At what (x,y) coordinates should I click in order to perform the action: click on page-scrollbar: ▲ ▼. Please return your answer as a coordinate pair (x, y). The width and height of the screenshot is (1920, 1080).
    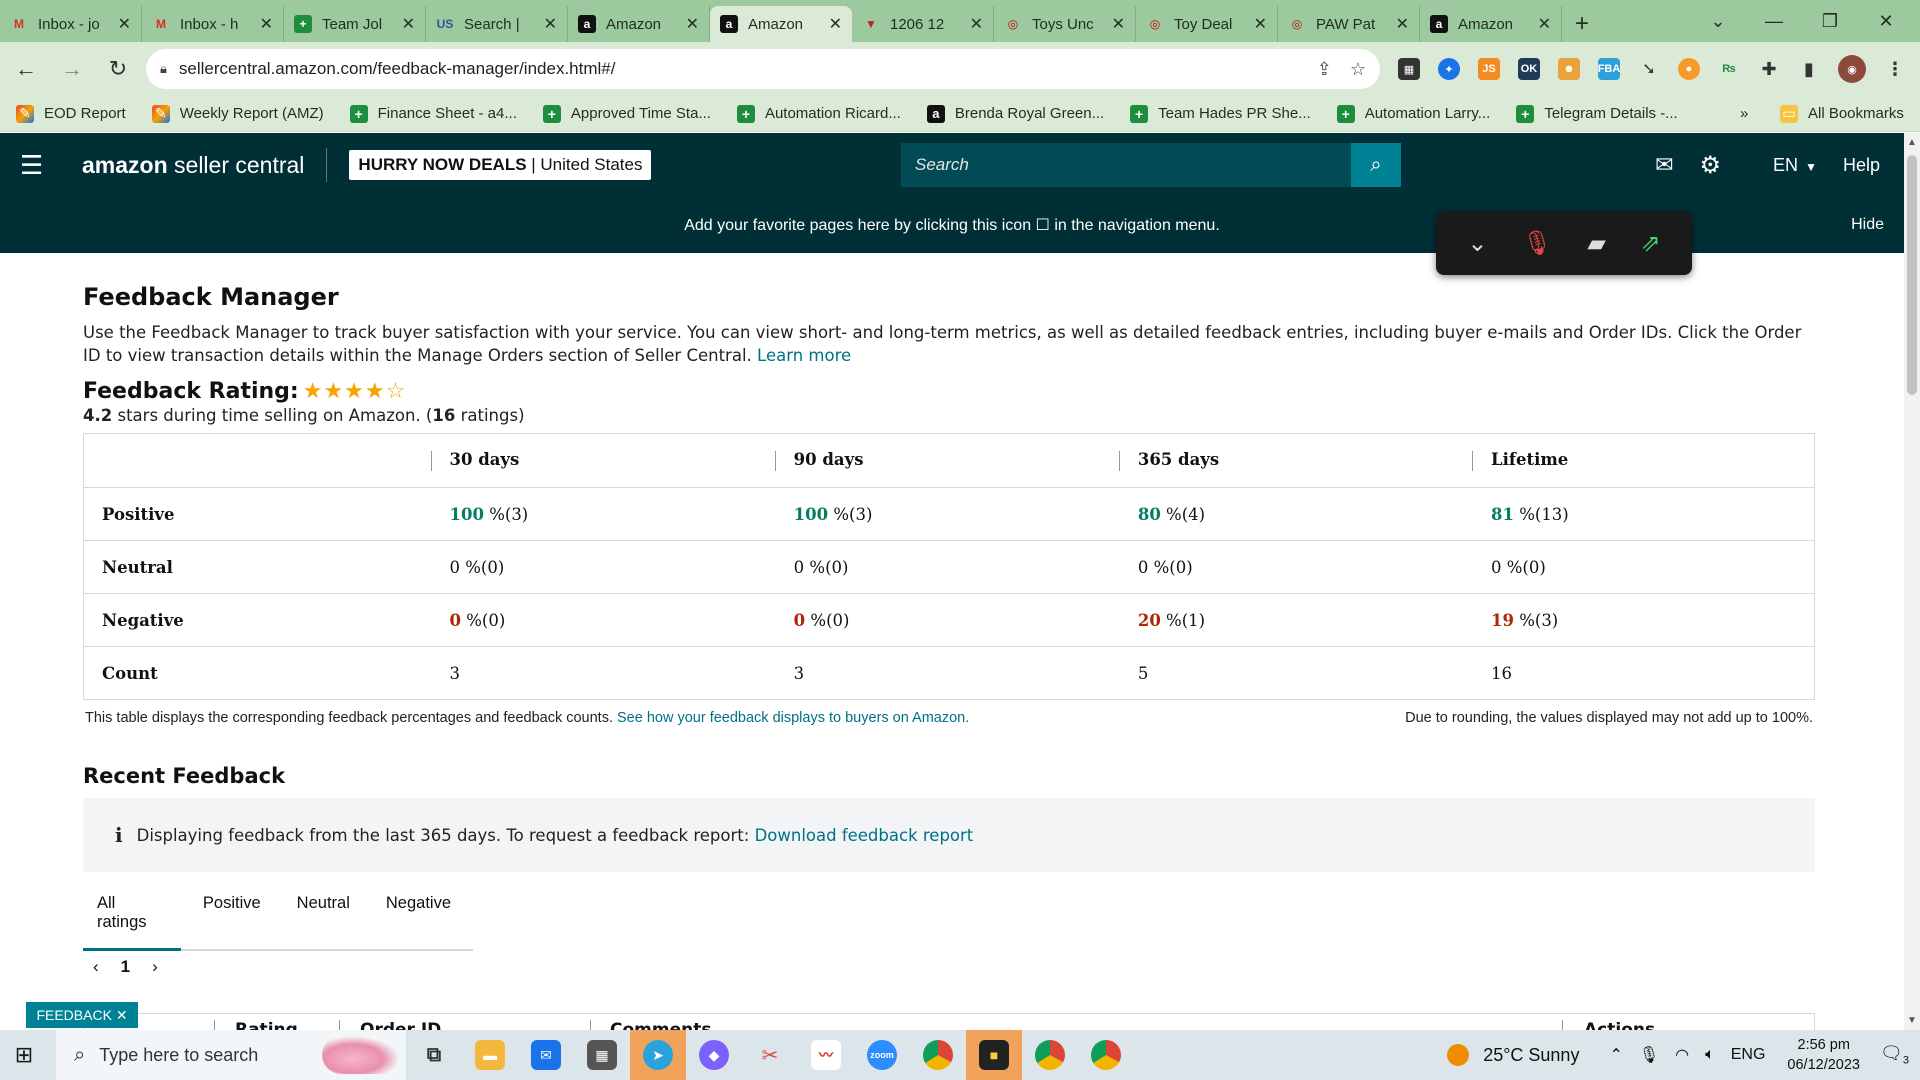
    Looking at the image, I should click on (1912, 581).